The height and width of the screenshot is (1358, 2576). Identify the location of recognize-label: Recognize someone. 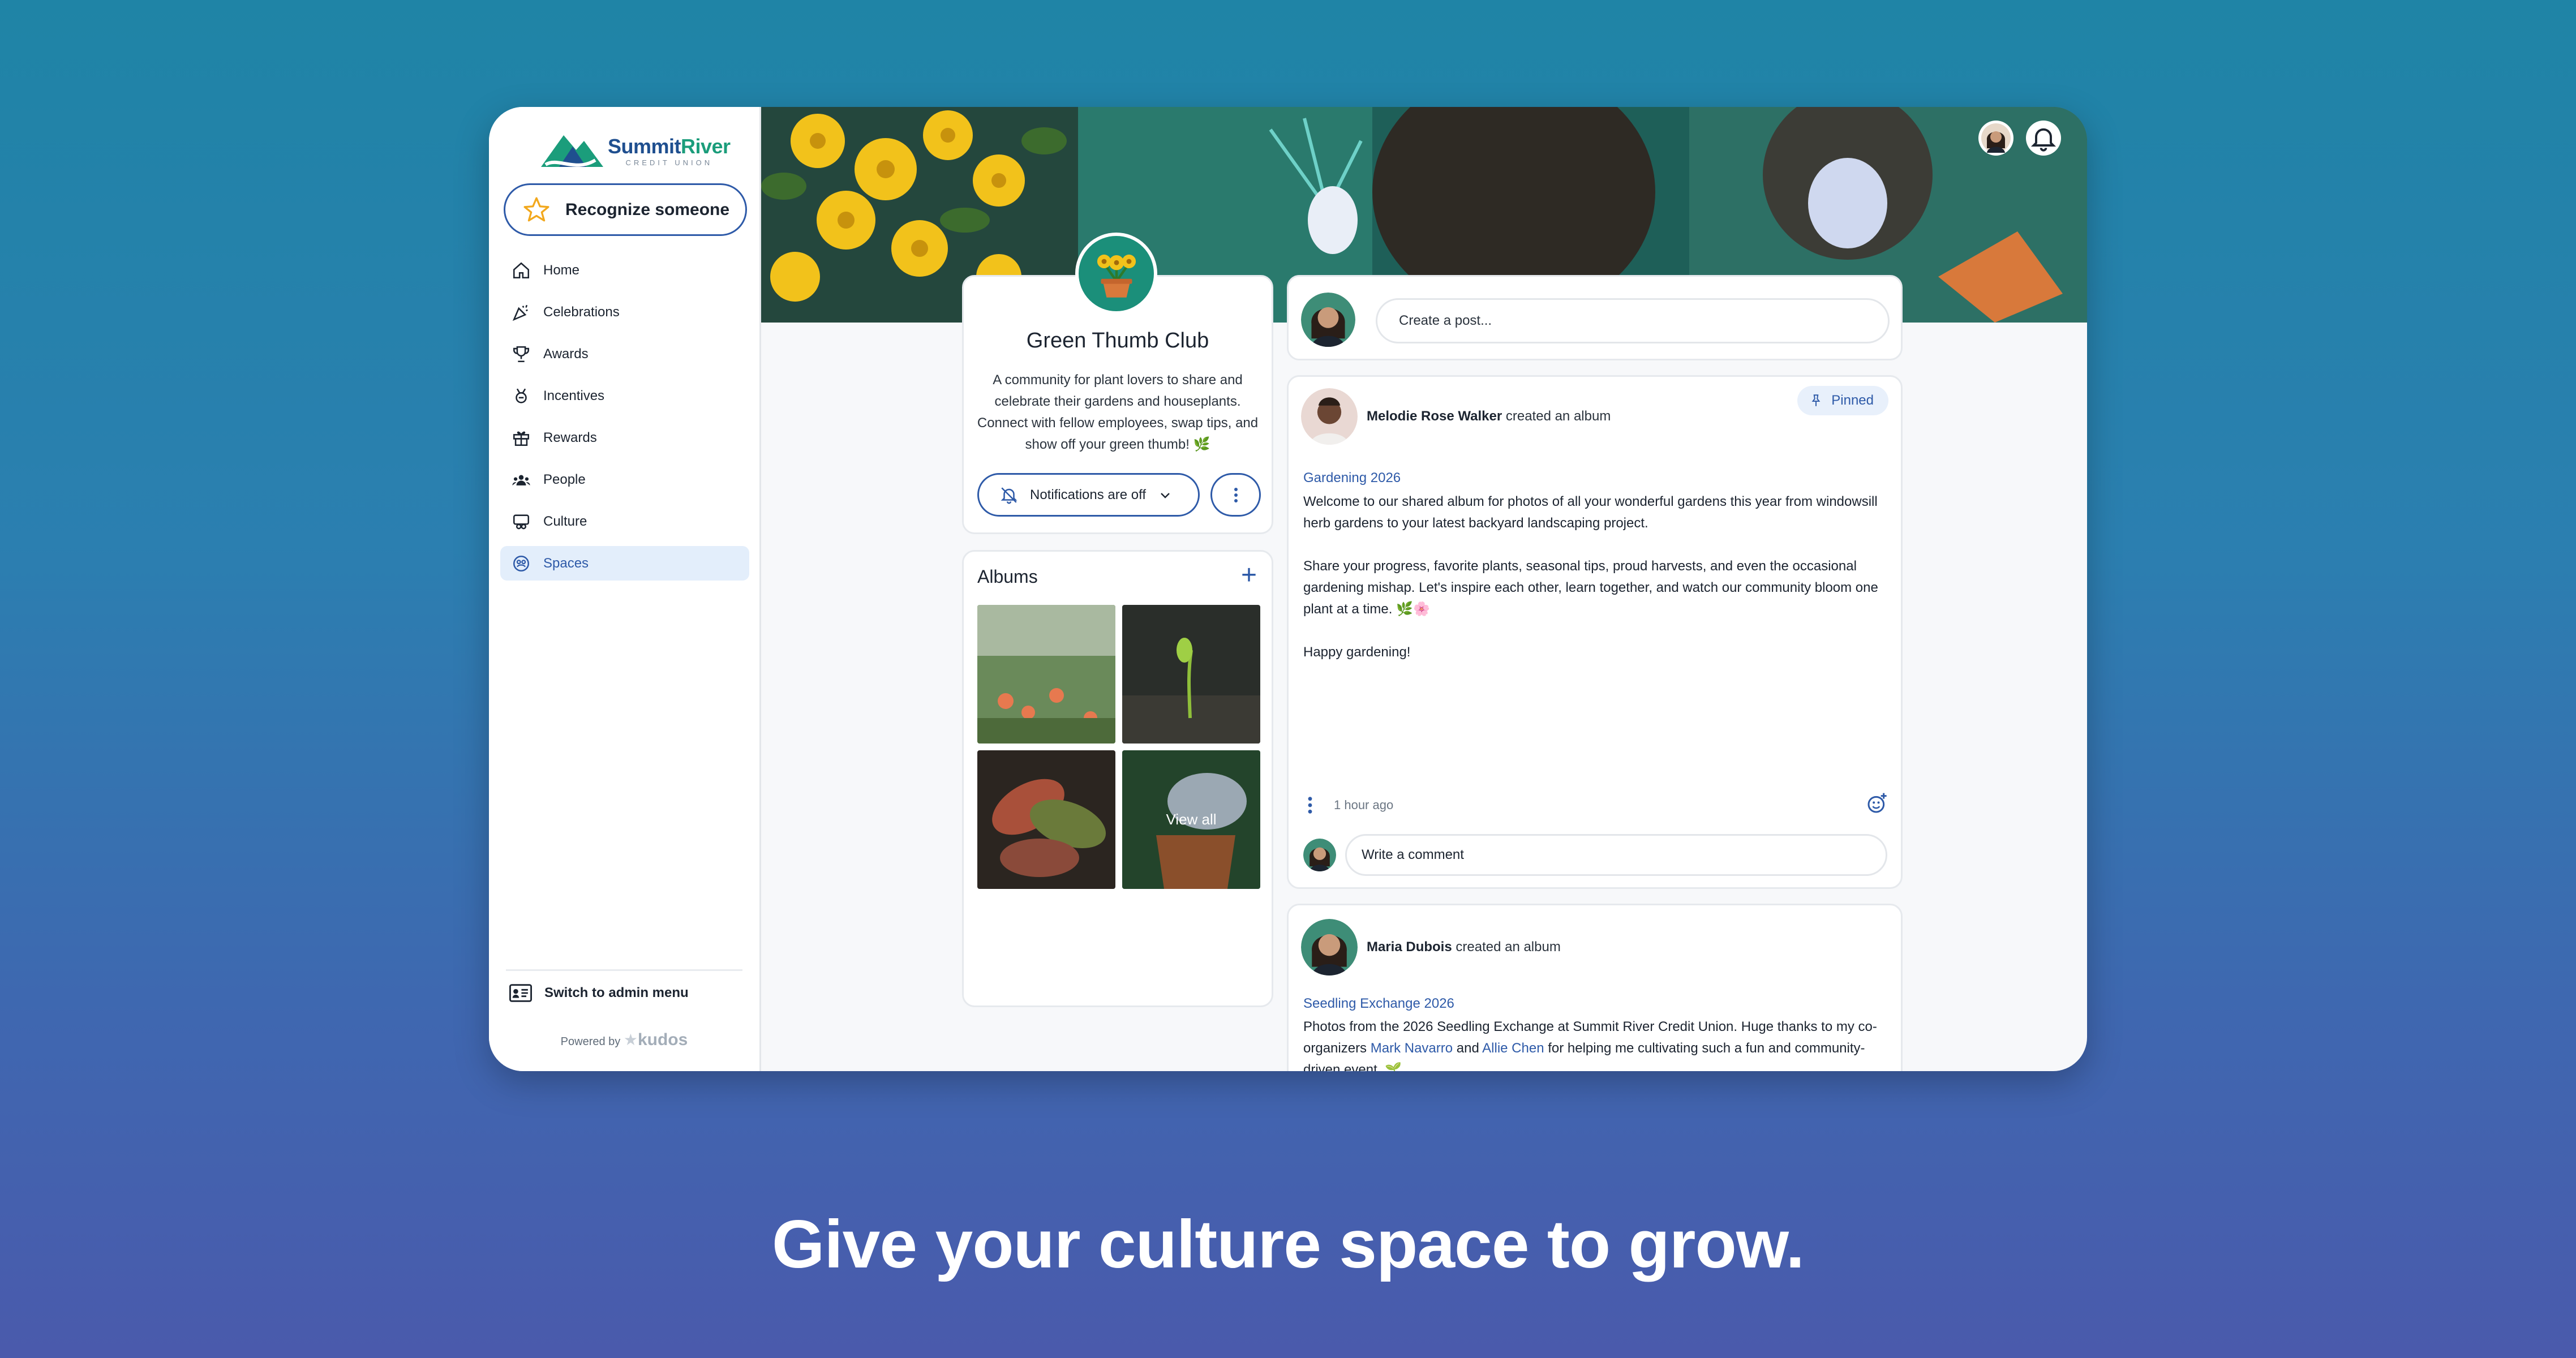
(647, 209).